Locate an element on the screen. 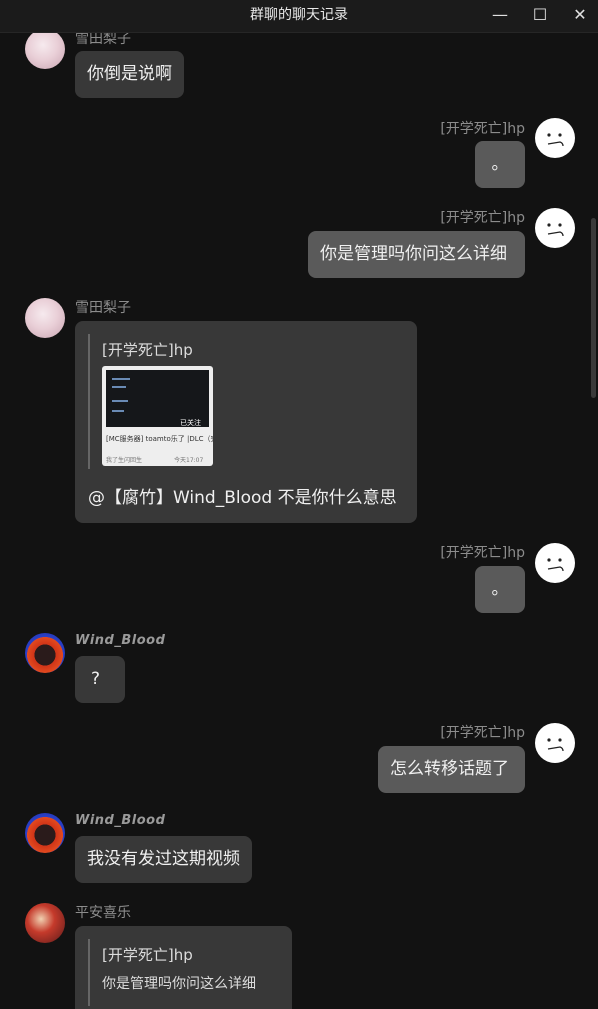  quote-text: 你是管理吗你问这么详细 is located at coordinates (179, 984).